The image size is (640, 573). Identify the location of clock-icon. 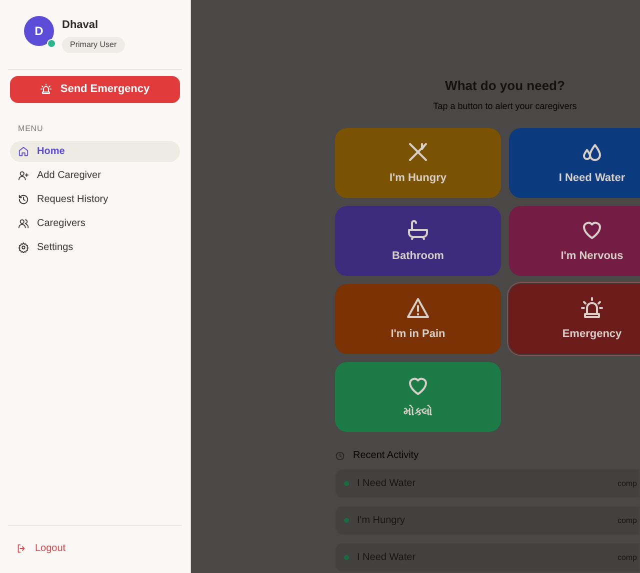
(340, 455).